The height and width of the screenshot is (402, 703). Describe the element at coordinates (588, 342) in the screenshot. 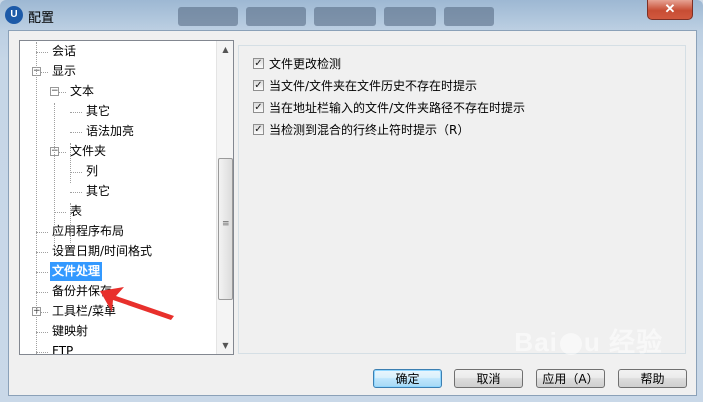

I see `watermark-logo: Bai u 经验` at that location.